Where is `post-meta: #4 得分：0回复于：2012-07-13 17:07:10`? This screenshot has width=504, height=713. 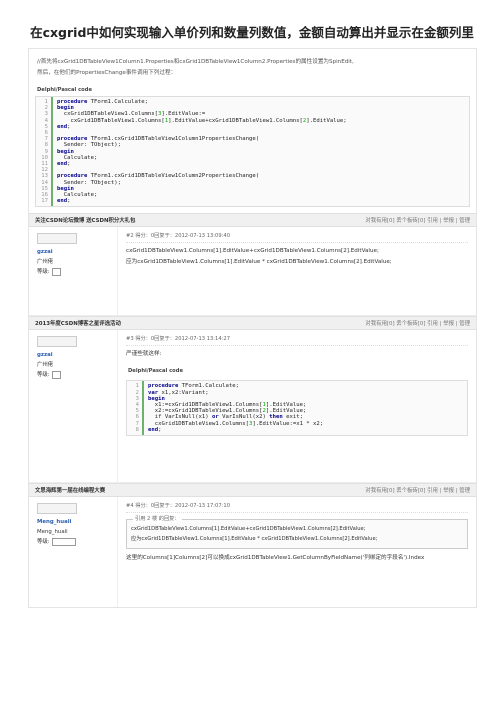
post-meta: #4 得分：0回复于：2012-07-13 17:07:10 is located at coordinates (297, 507).